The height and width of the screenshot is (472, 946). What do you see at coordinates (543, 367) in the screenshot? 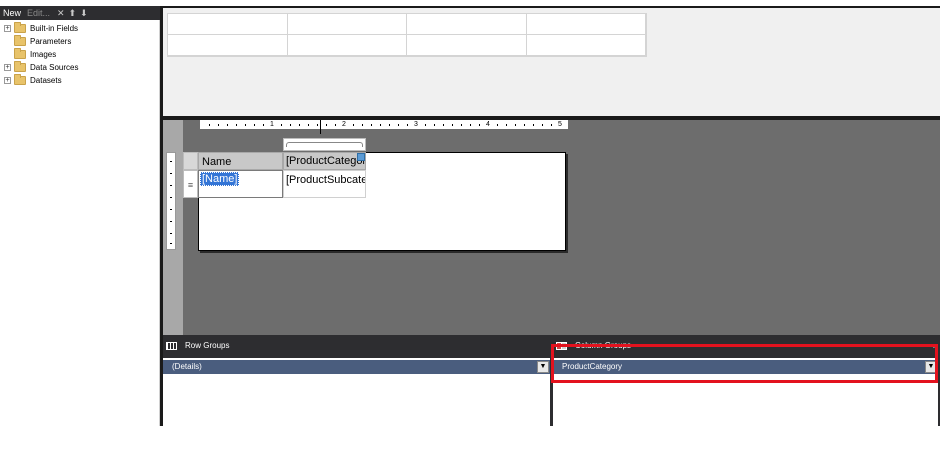
I see `row-group-dropdown-button: ▼` at bounding box center [543, 367].